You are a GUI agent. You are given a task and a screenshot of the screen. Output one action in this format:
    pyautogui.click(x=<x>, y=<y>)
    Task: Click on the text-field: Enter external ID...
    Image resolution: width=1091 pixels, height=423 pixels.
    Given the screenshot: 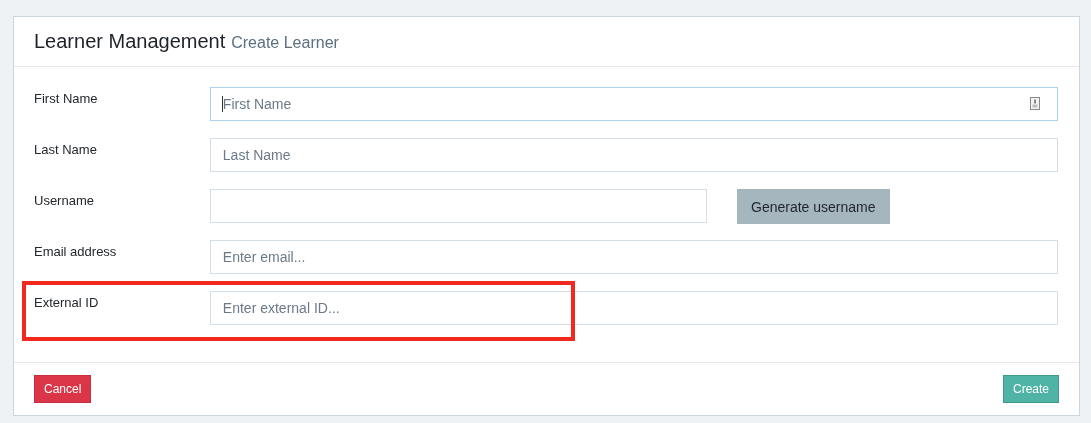 What is the action you would take?
    pyautogui.click(x=633, y=308)
    